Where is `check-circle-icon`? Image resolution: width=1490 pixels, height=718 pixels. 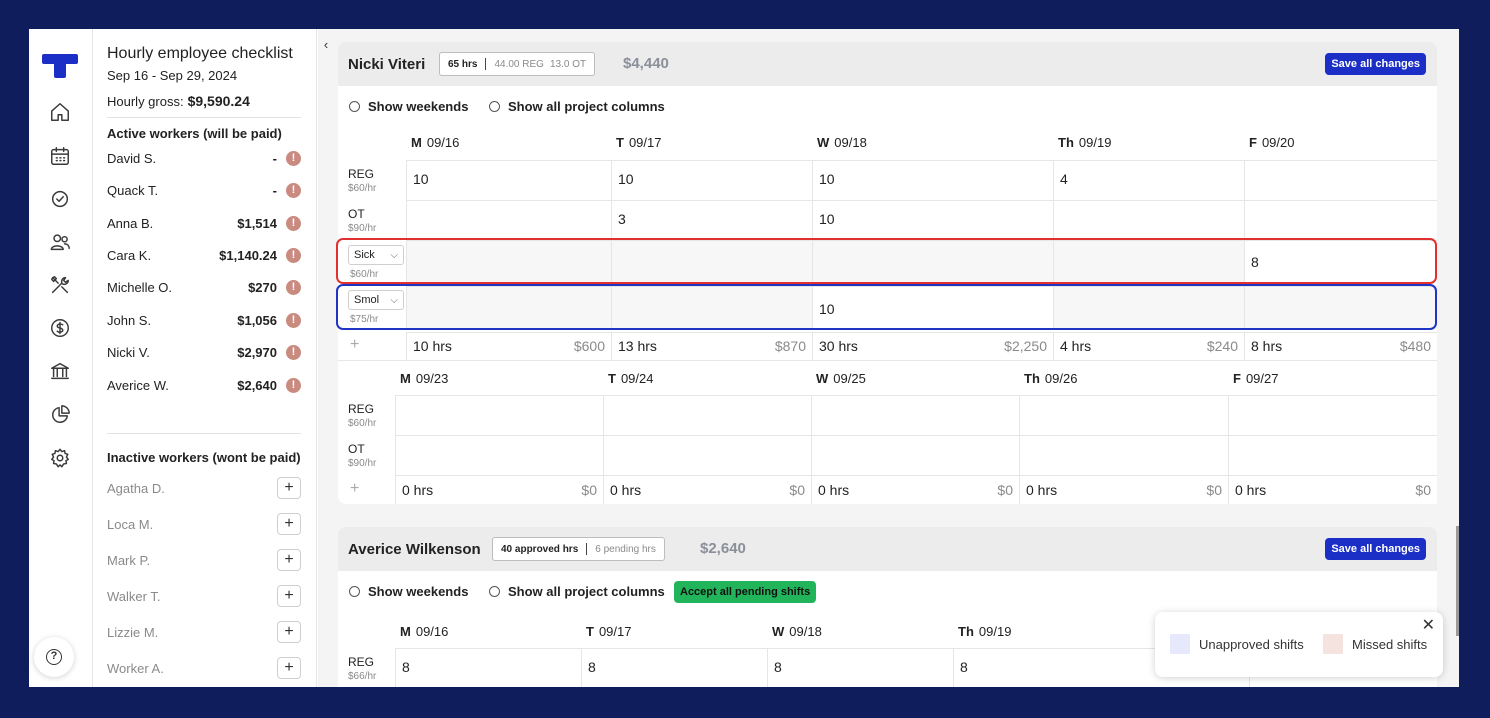 check-circle-icon is located at coordinates (60, 199).